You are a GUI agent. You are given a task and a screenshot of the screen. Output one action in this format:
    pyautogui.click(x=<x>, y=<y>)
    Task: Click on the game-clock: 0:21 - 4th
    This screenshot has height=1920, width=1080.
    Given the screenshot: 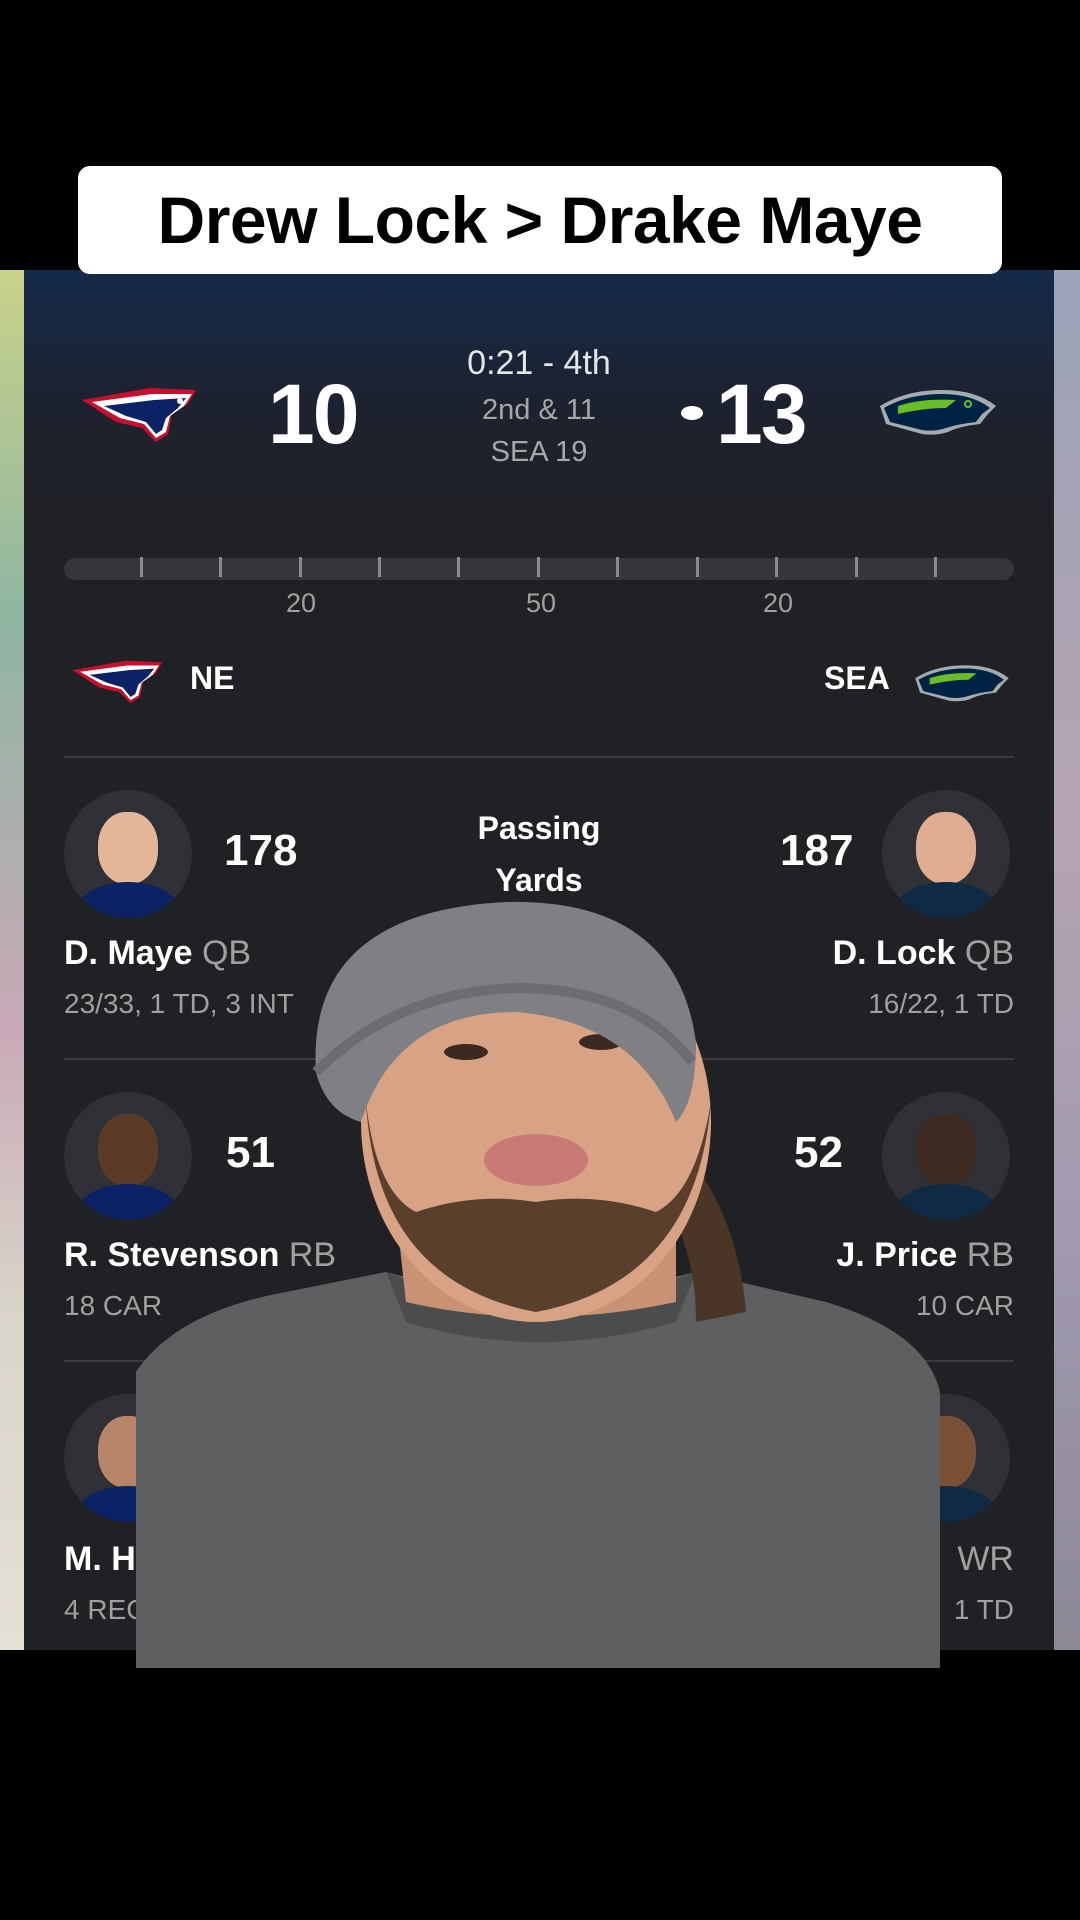 What is the action you would take?
    pyautogui.click(x=539, y=363)
    